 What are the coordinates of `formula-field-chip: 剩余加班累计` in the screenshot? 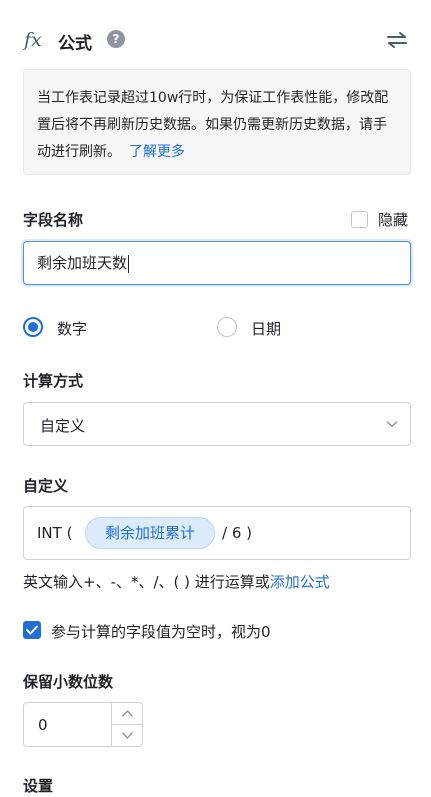 It's located at (150, 533).